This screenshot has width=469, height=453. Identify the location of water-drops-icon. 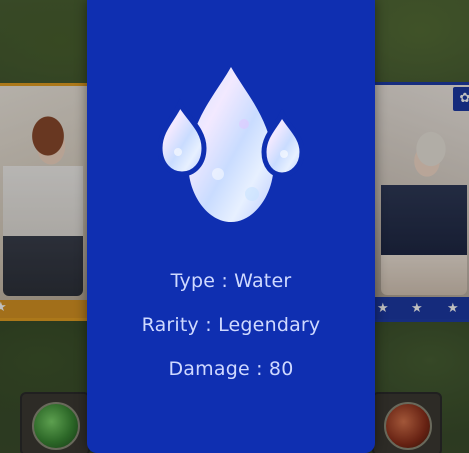
(231, 144).